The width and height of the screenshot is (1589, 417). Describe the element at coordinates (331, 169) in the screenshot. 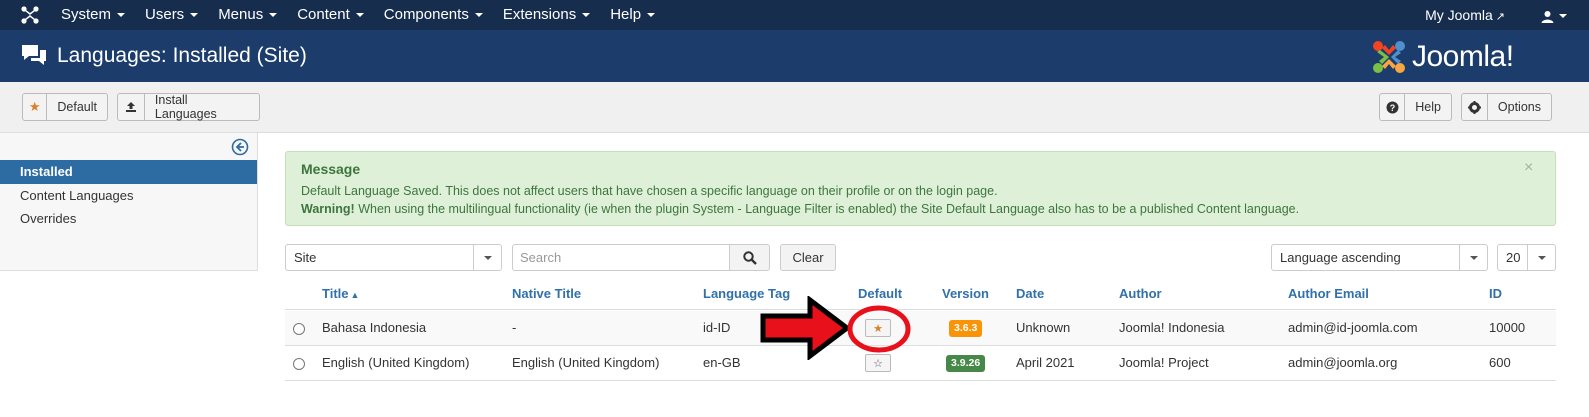

I see `message-heading: Message` at that location.